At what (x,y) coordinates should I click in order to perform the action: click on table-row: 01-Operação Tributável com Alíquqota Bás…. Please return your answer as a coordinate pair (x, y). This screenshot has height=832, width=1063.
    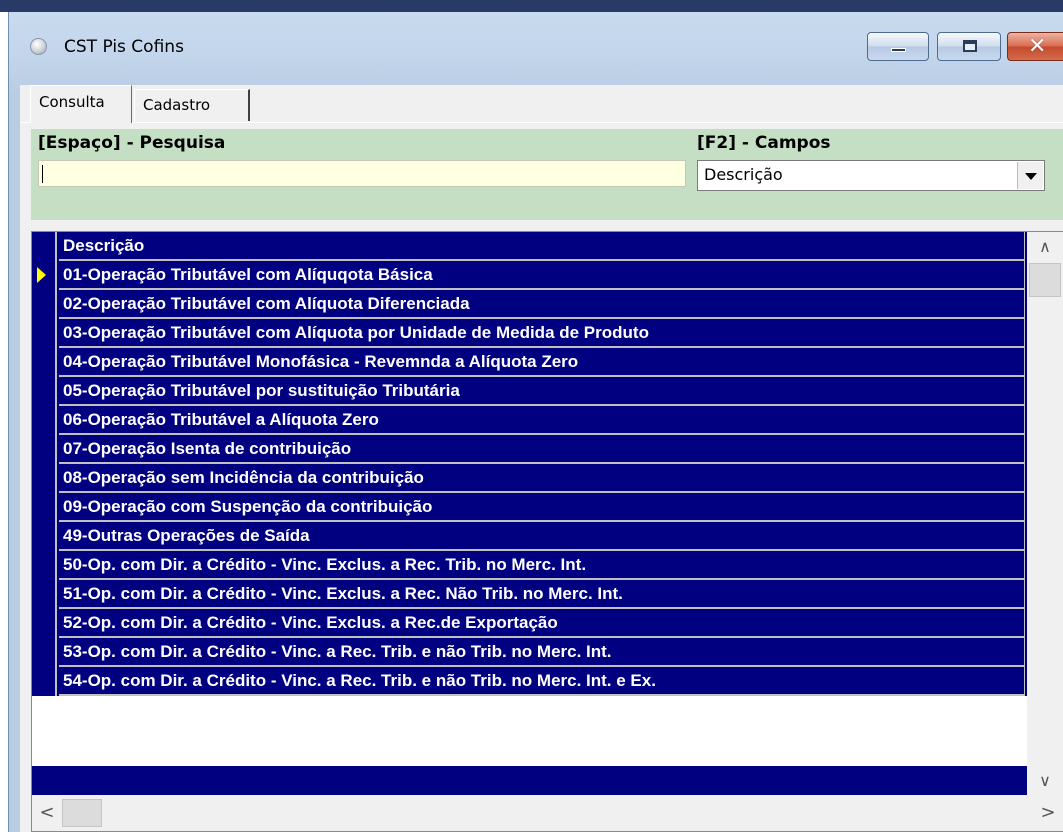
    Looking at the image, I should click on (529, 275).